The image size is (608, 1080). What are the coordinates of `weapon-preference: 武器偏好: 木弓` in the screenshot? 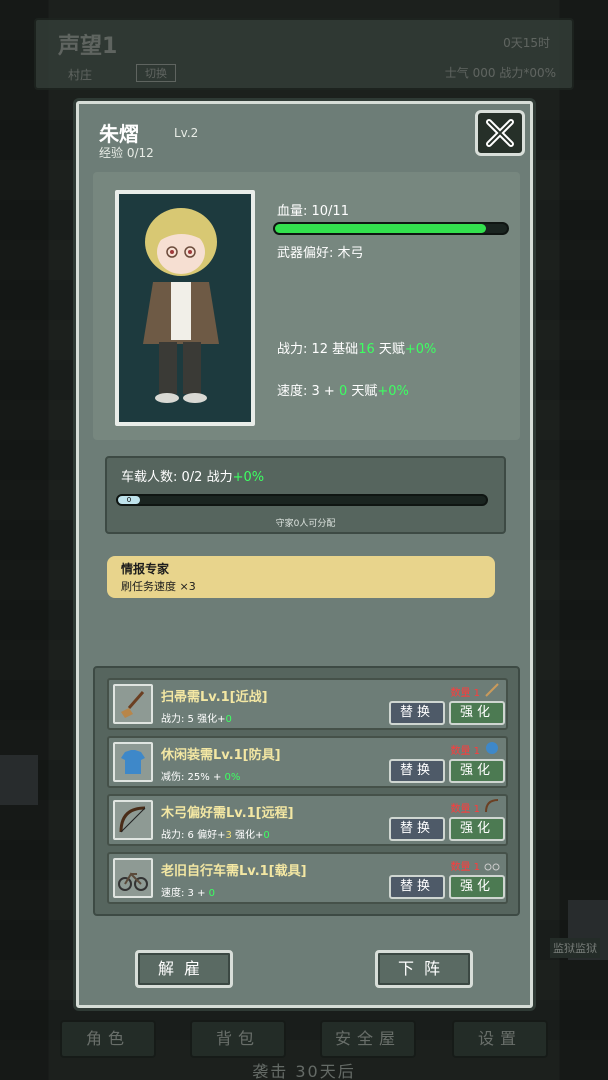 It's located at (320, 253).